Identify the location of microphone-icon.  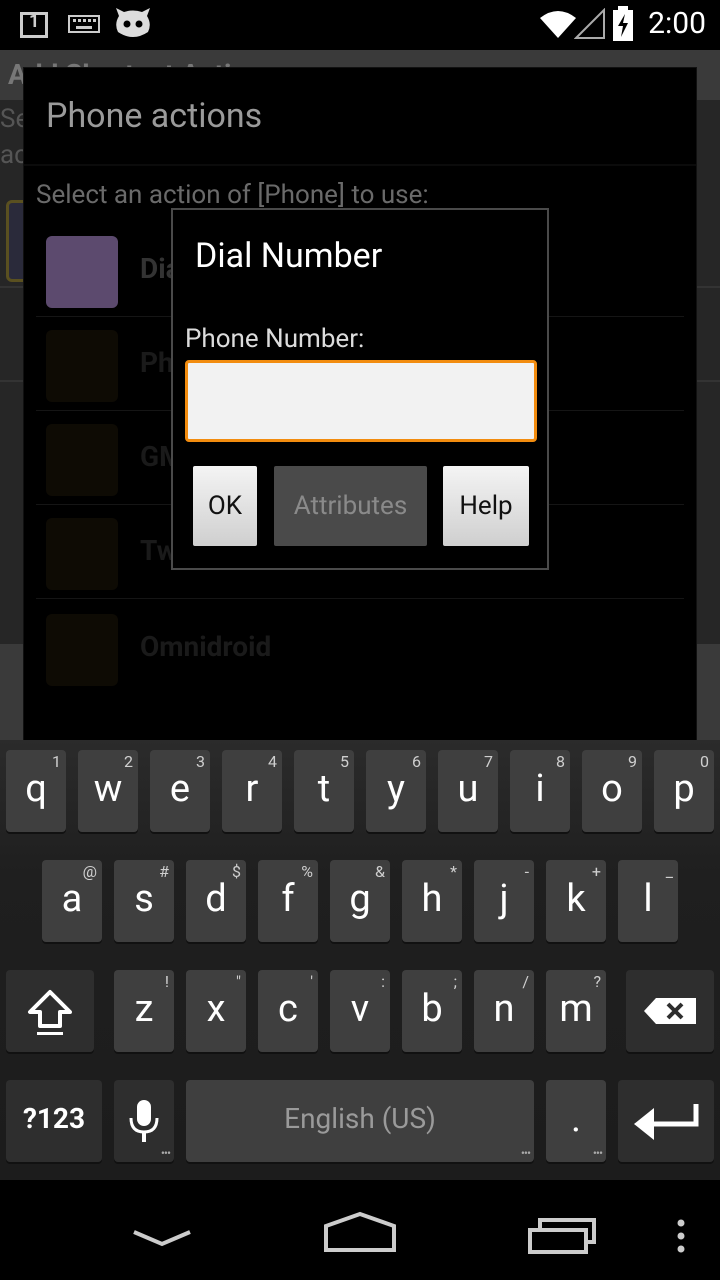
(144, 1121).